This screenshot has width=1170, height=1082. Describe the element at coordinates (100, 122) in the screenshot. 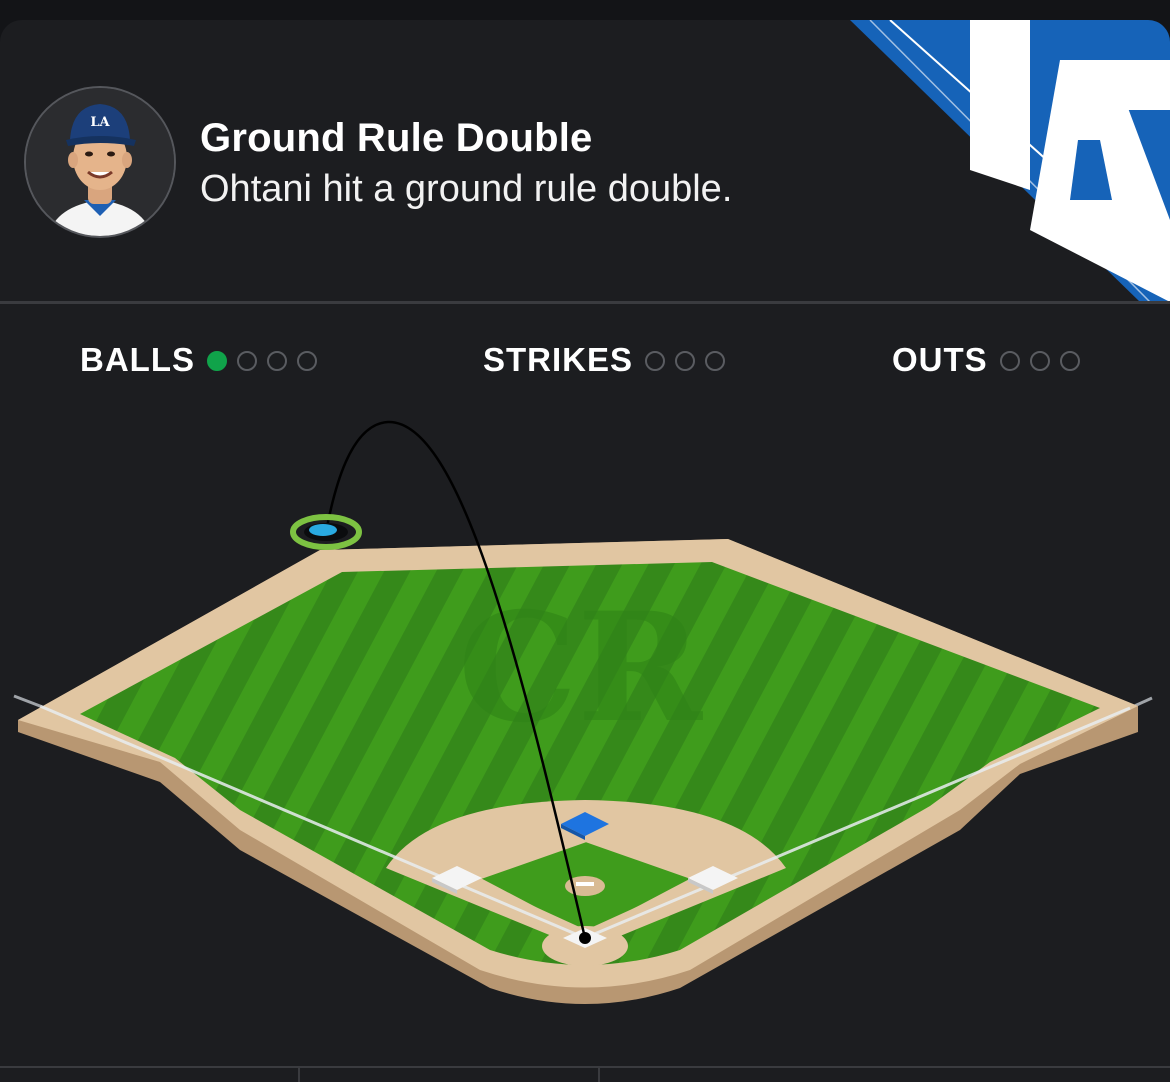

I see `svg-text: LA` at that location.